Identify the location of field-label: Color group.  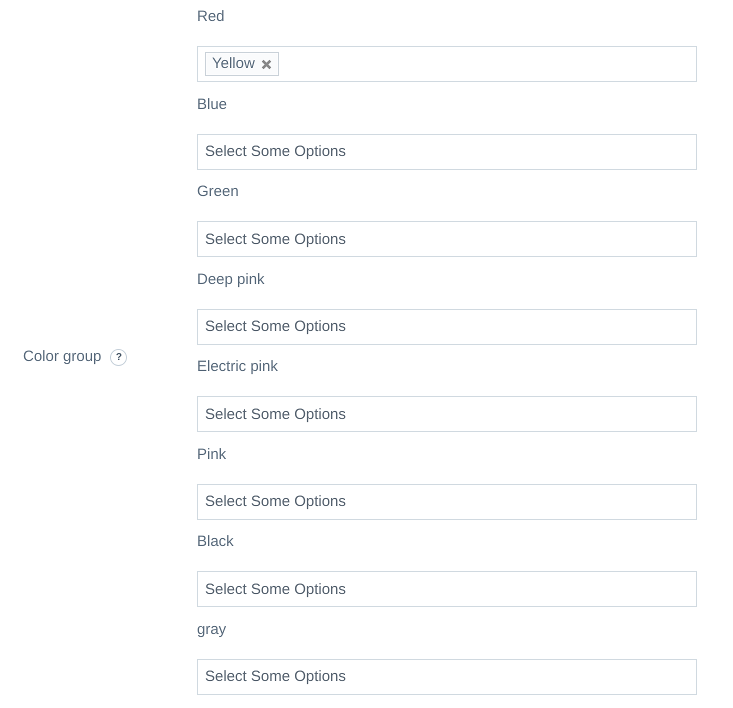
(62, 357).